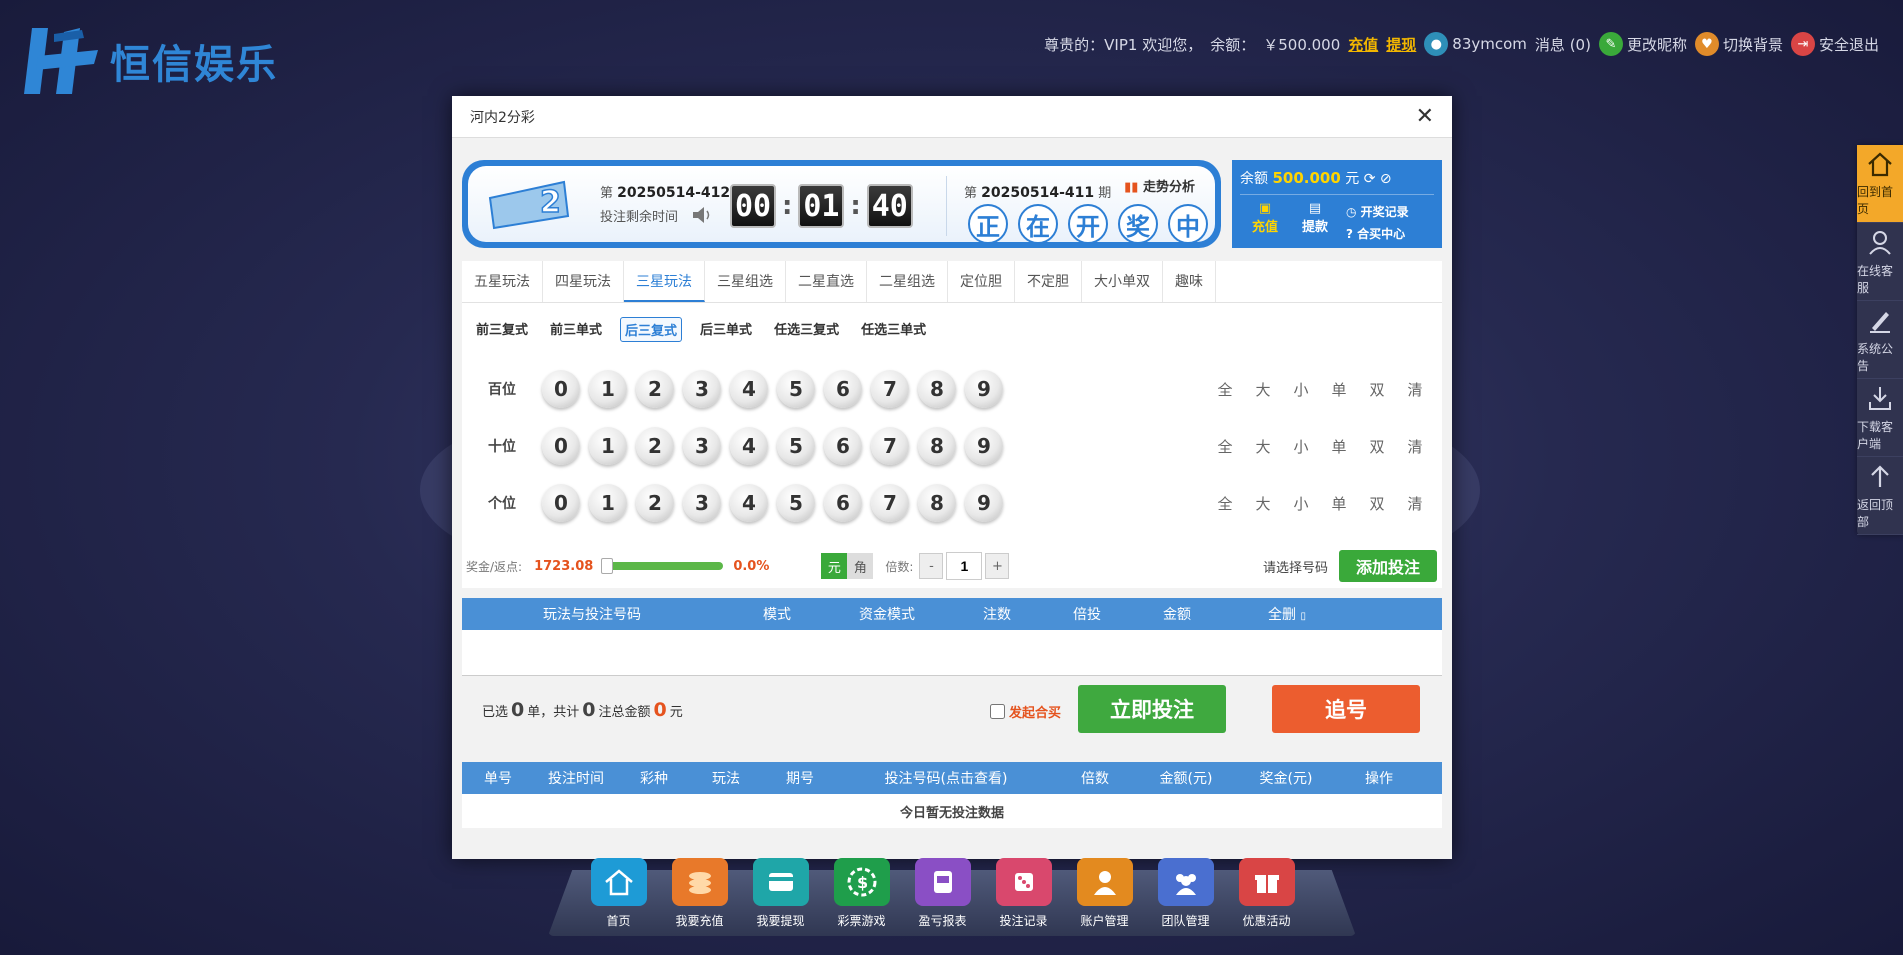  What do you see at coordinates (1388, 566) in the screenshot?
I see `add-bet-button: 添加投注` at bounding box center [1388, 566].